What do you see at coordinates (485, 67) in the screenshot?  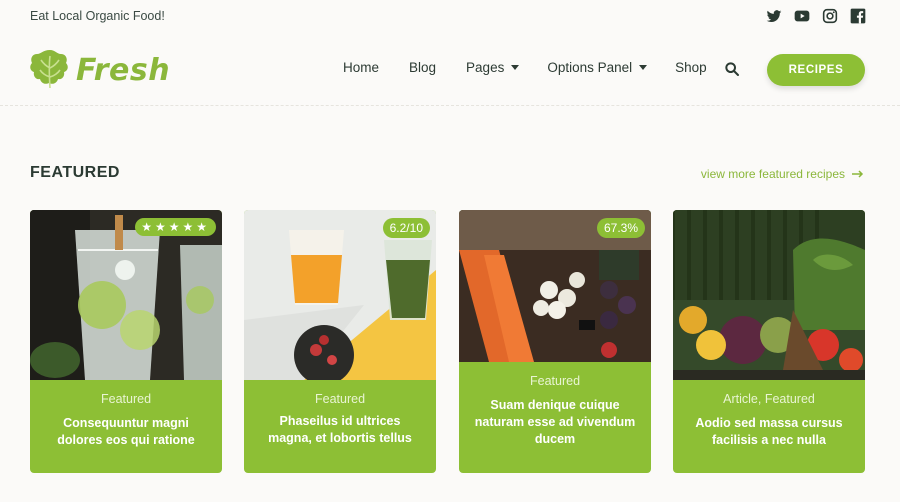 I see `nav-item-label: Pages` at bounding box center [485, 67].